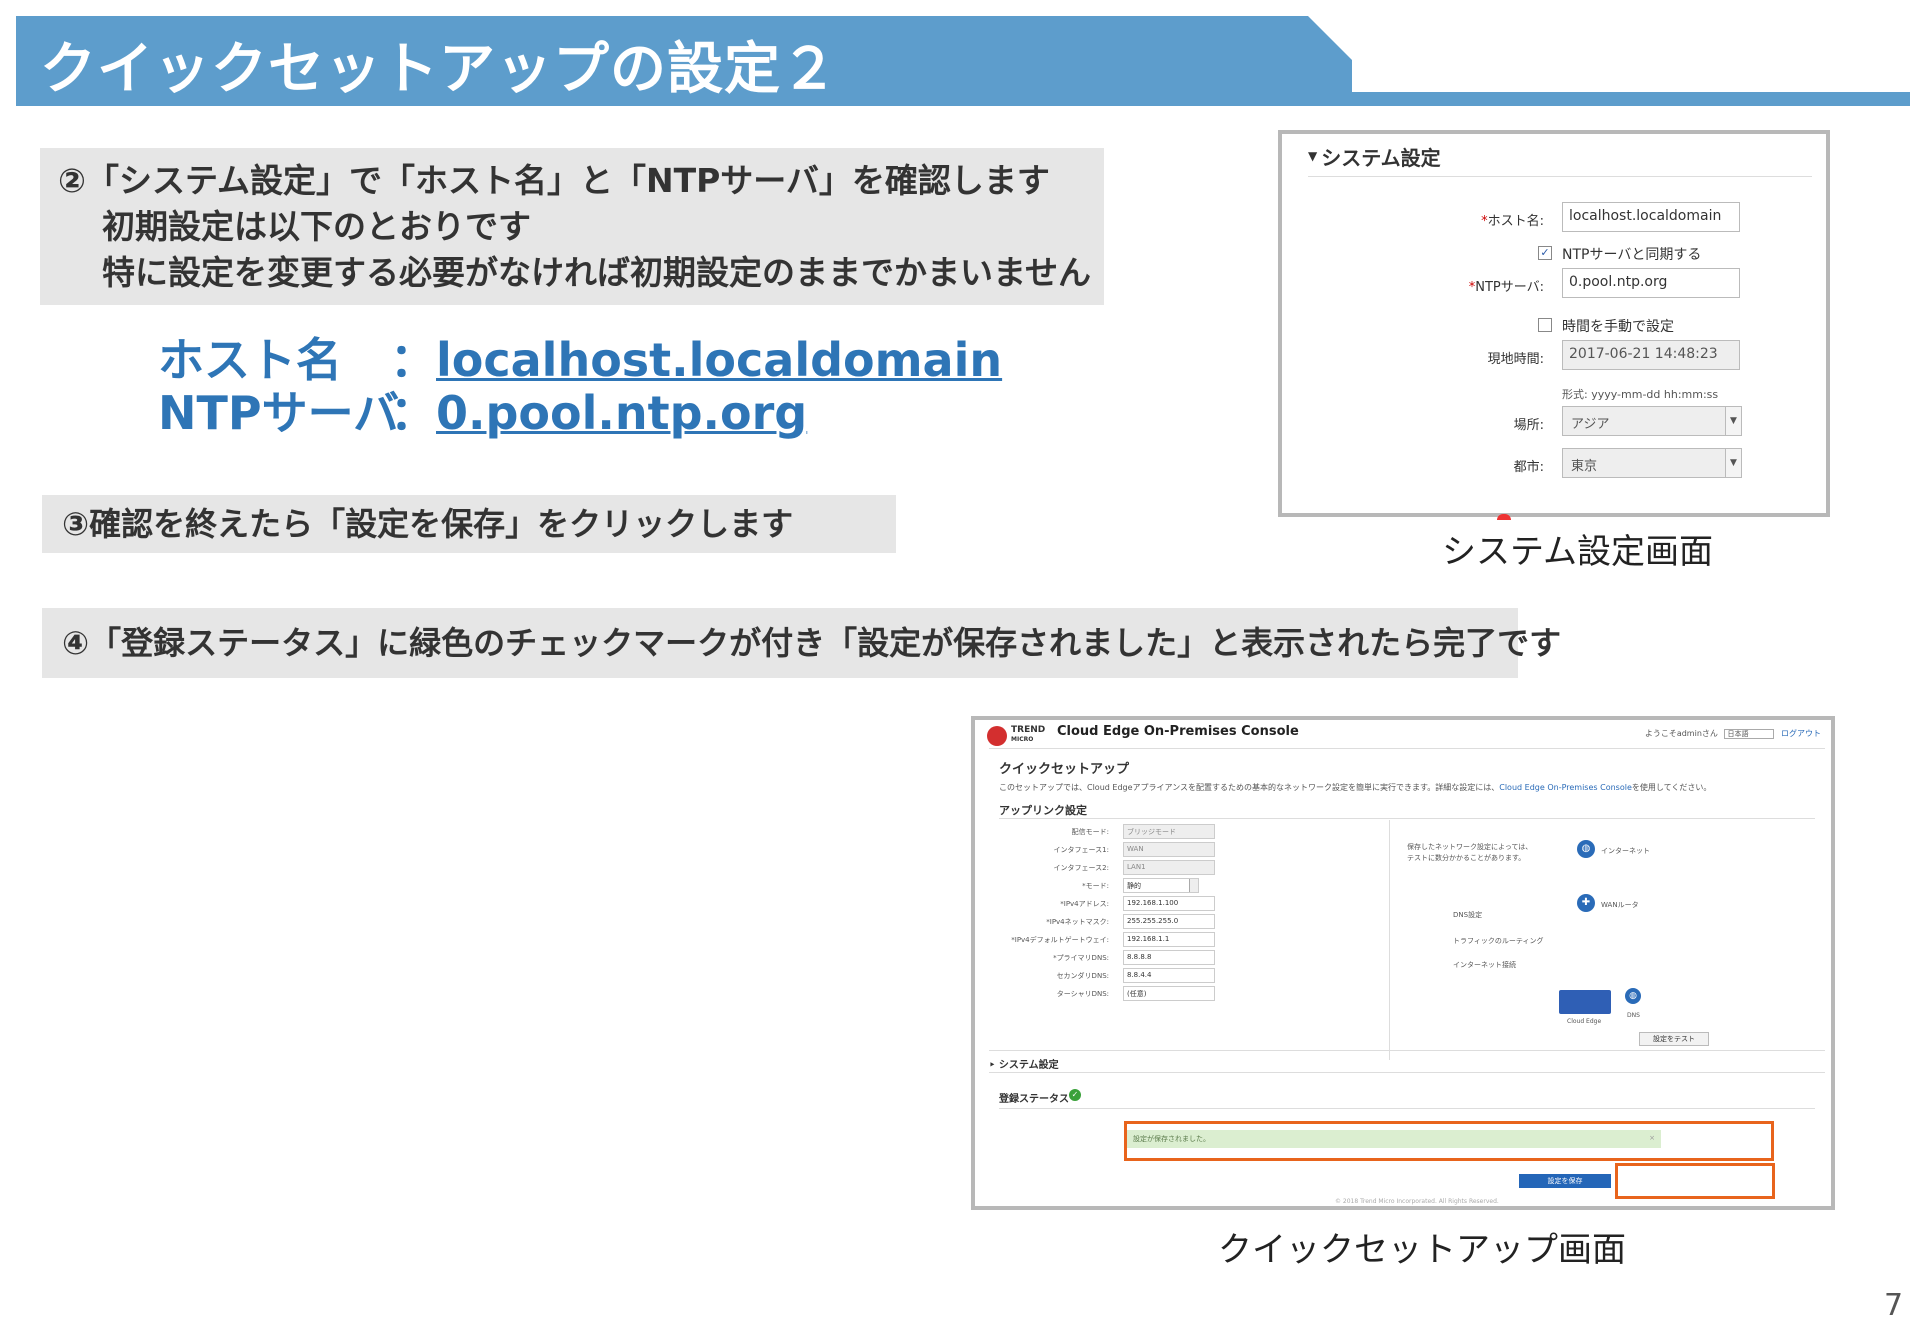 The height and width of the screenshot is (1327, 1920). Describe the element at coordinates (1506, 287) in the screenshot. I see `ntp-server-label: *NTPサーバ:` at that location.